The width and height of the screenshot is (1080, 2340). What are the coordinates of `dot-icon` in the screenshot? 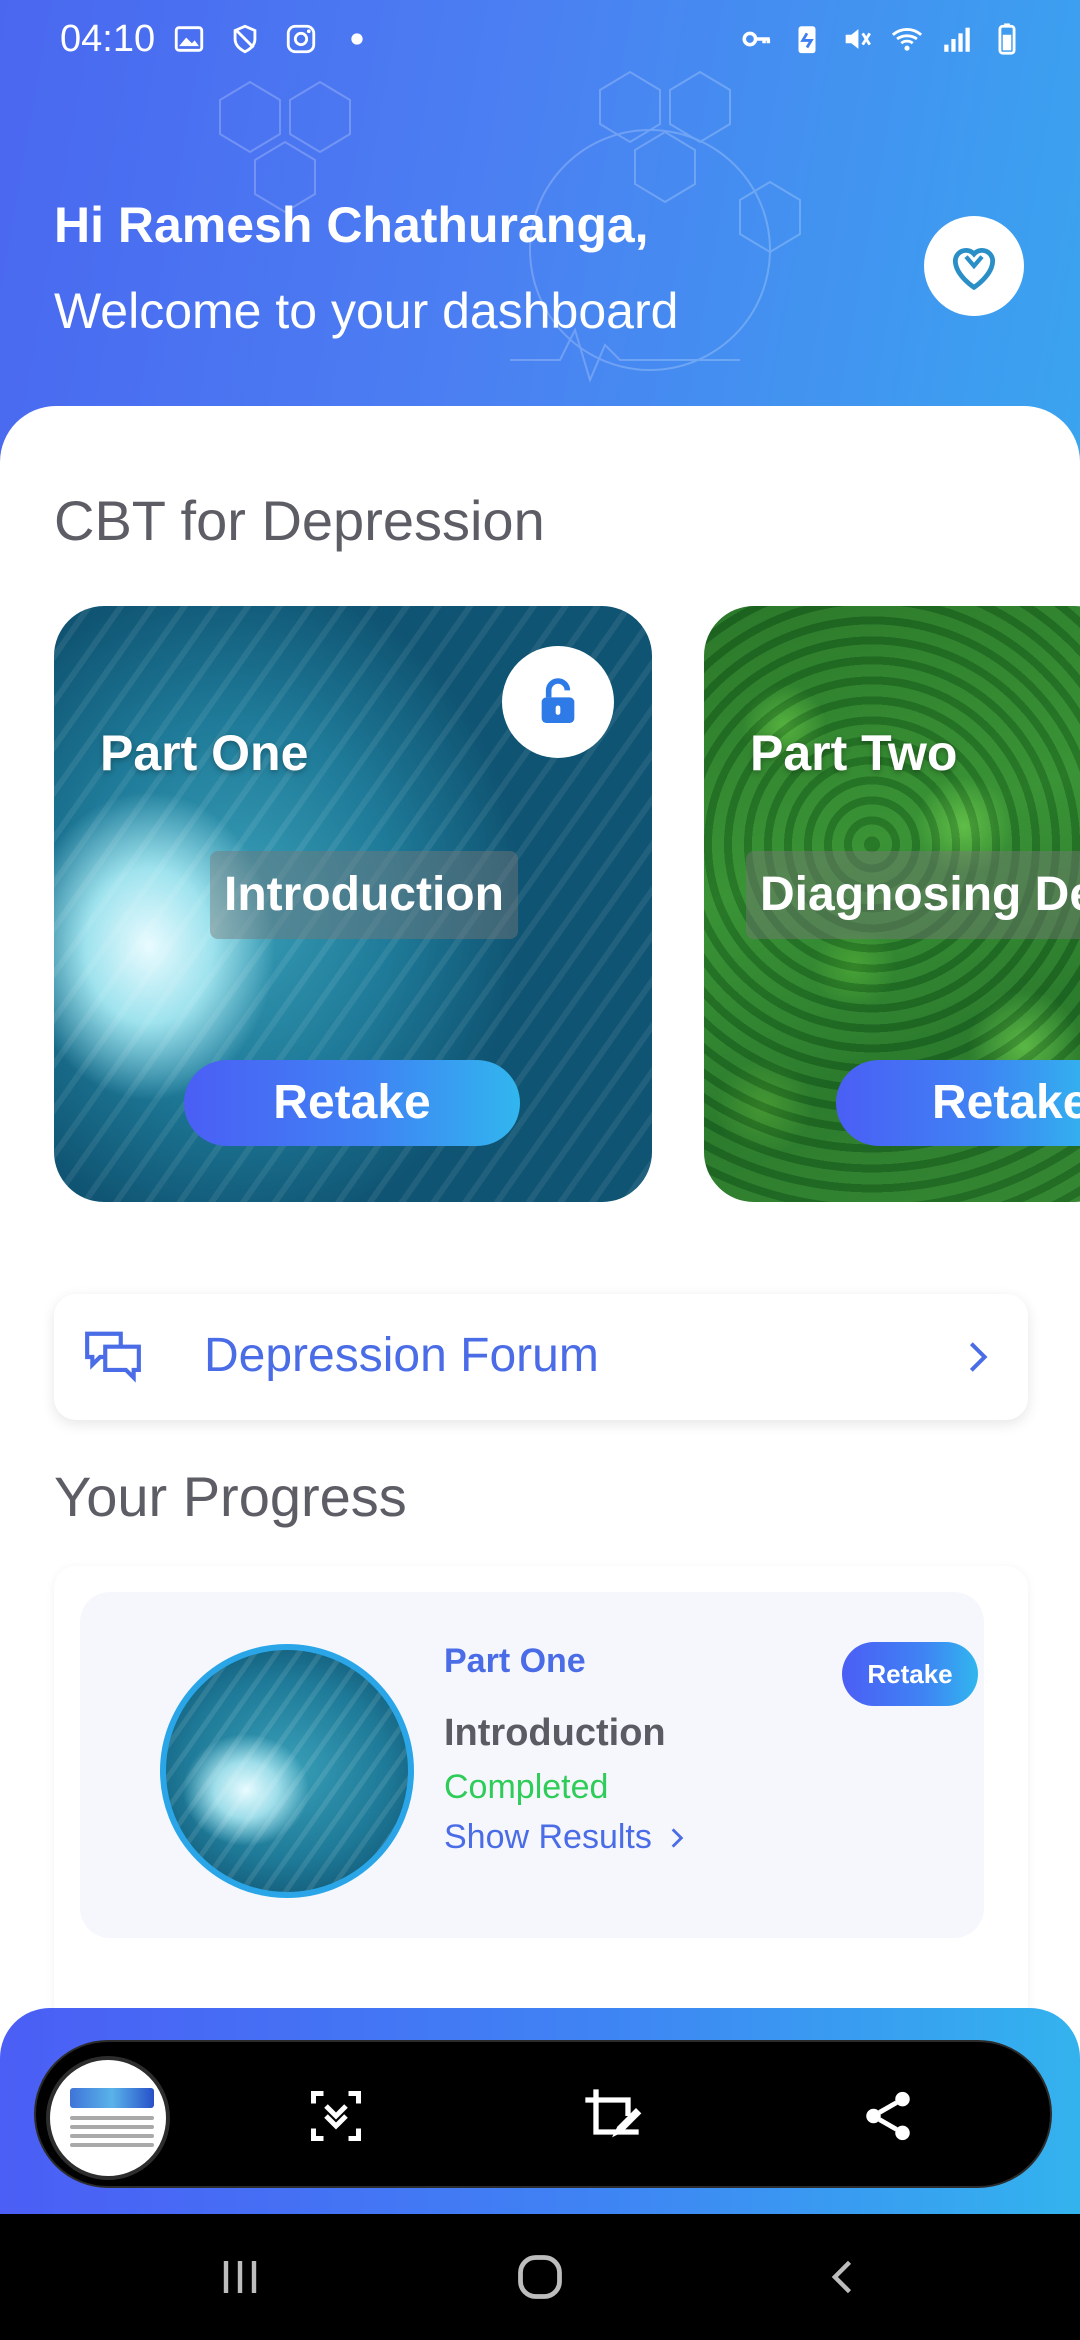 It's located at (357, 39).